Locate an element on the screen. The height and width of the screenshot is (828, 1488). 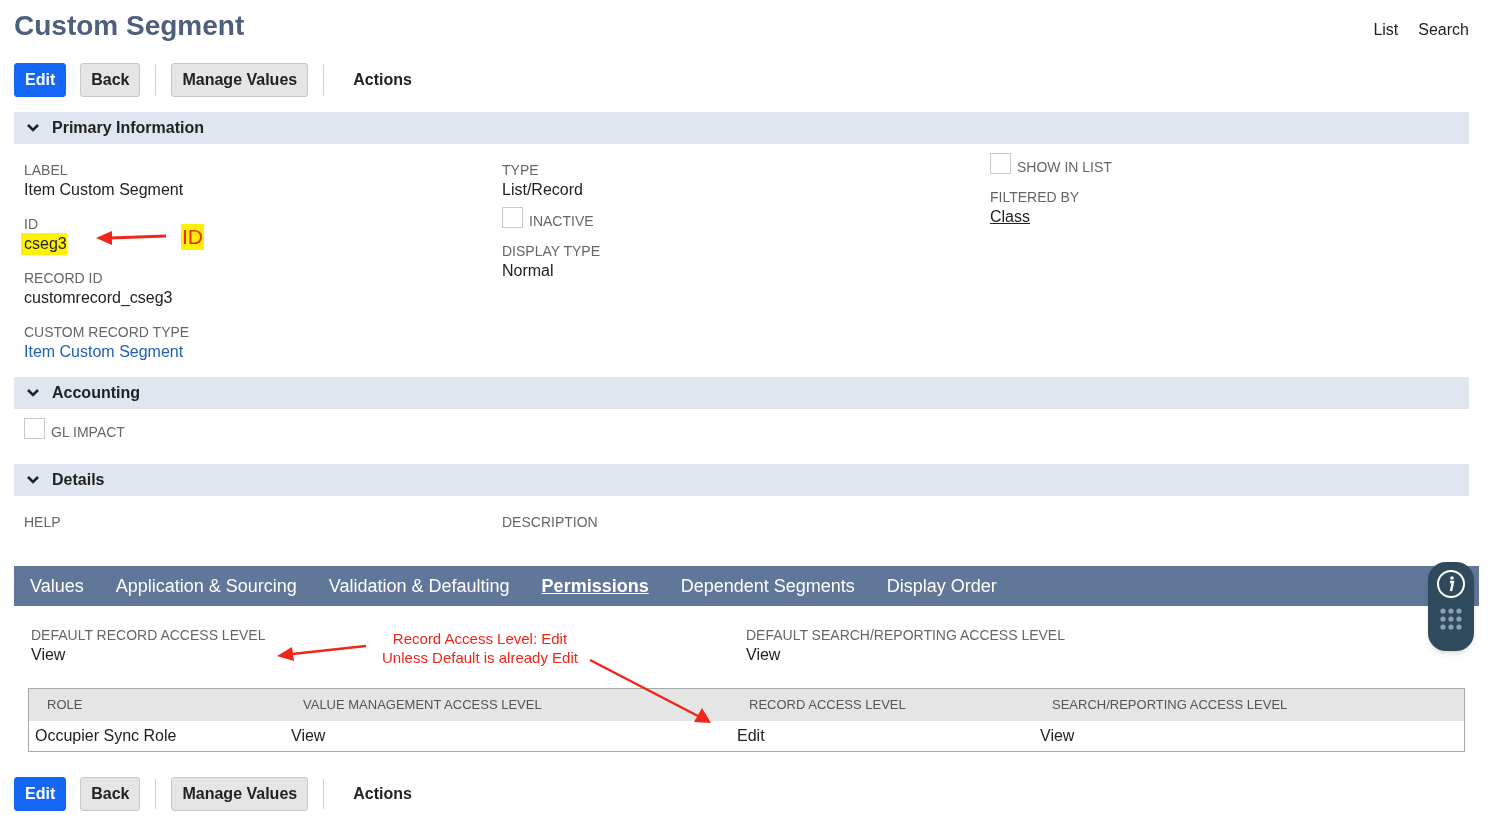
column-header: VALUE MANAGEMENT ACCESS LEVEL is located at coordinates (422, 705).